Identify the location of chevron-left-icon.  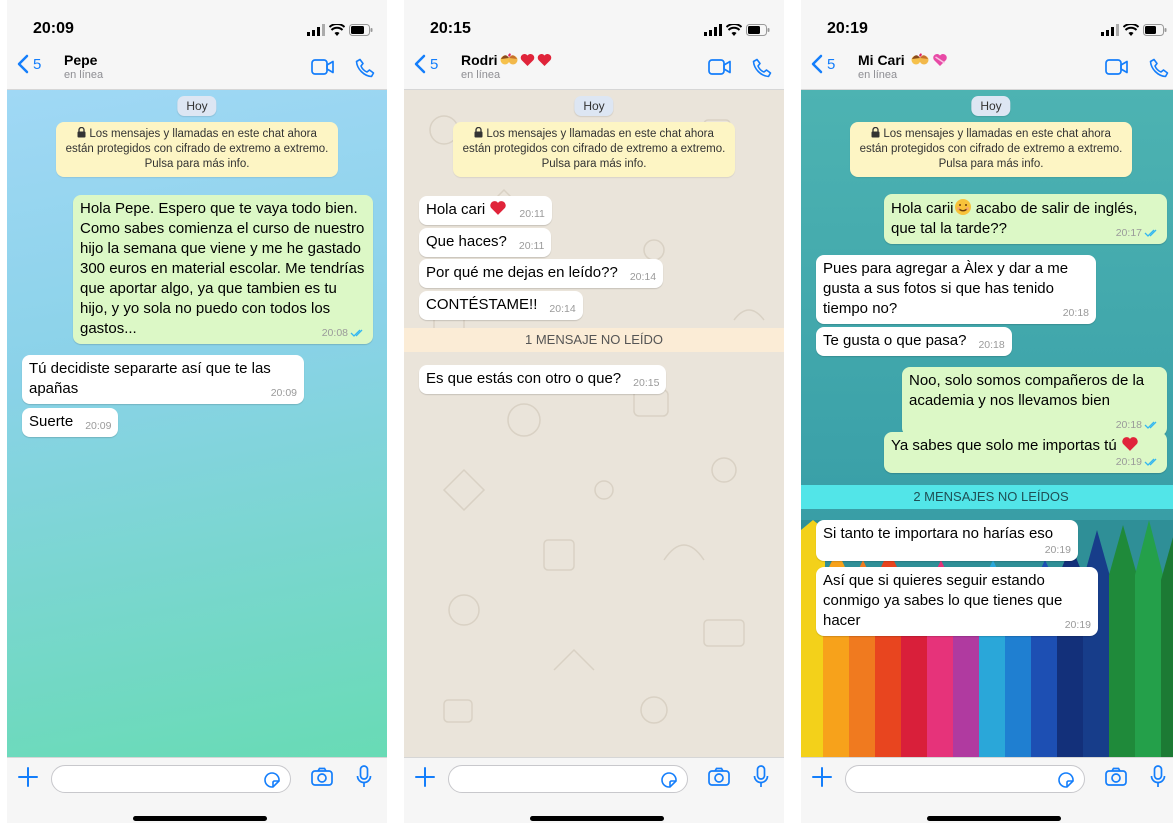
(420, 64).